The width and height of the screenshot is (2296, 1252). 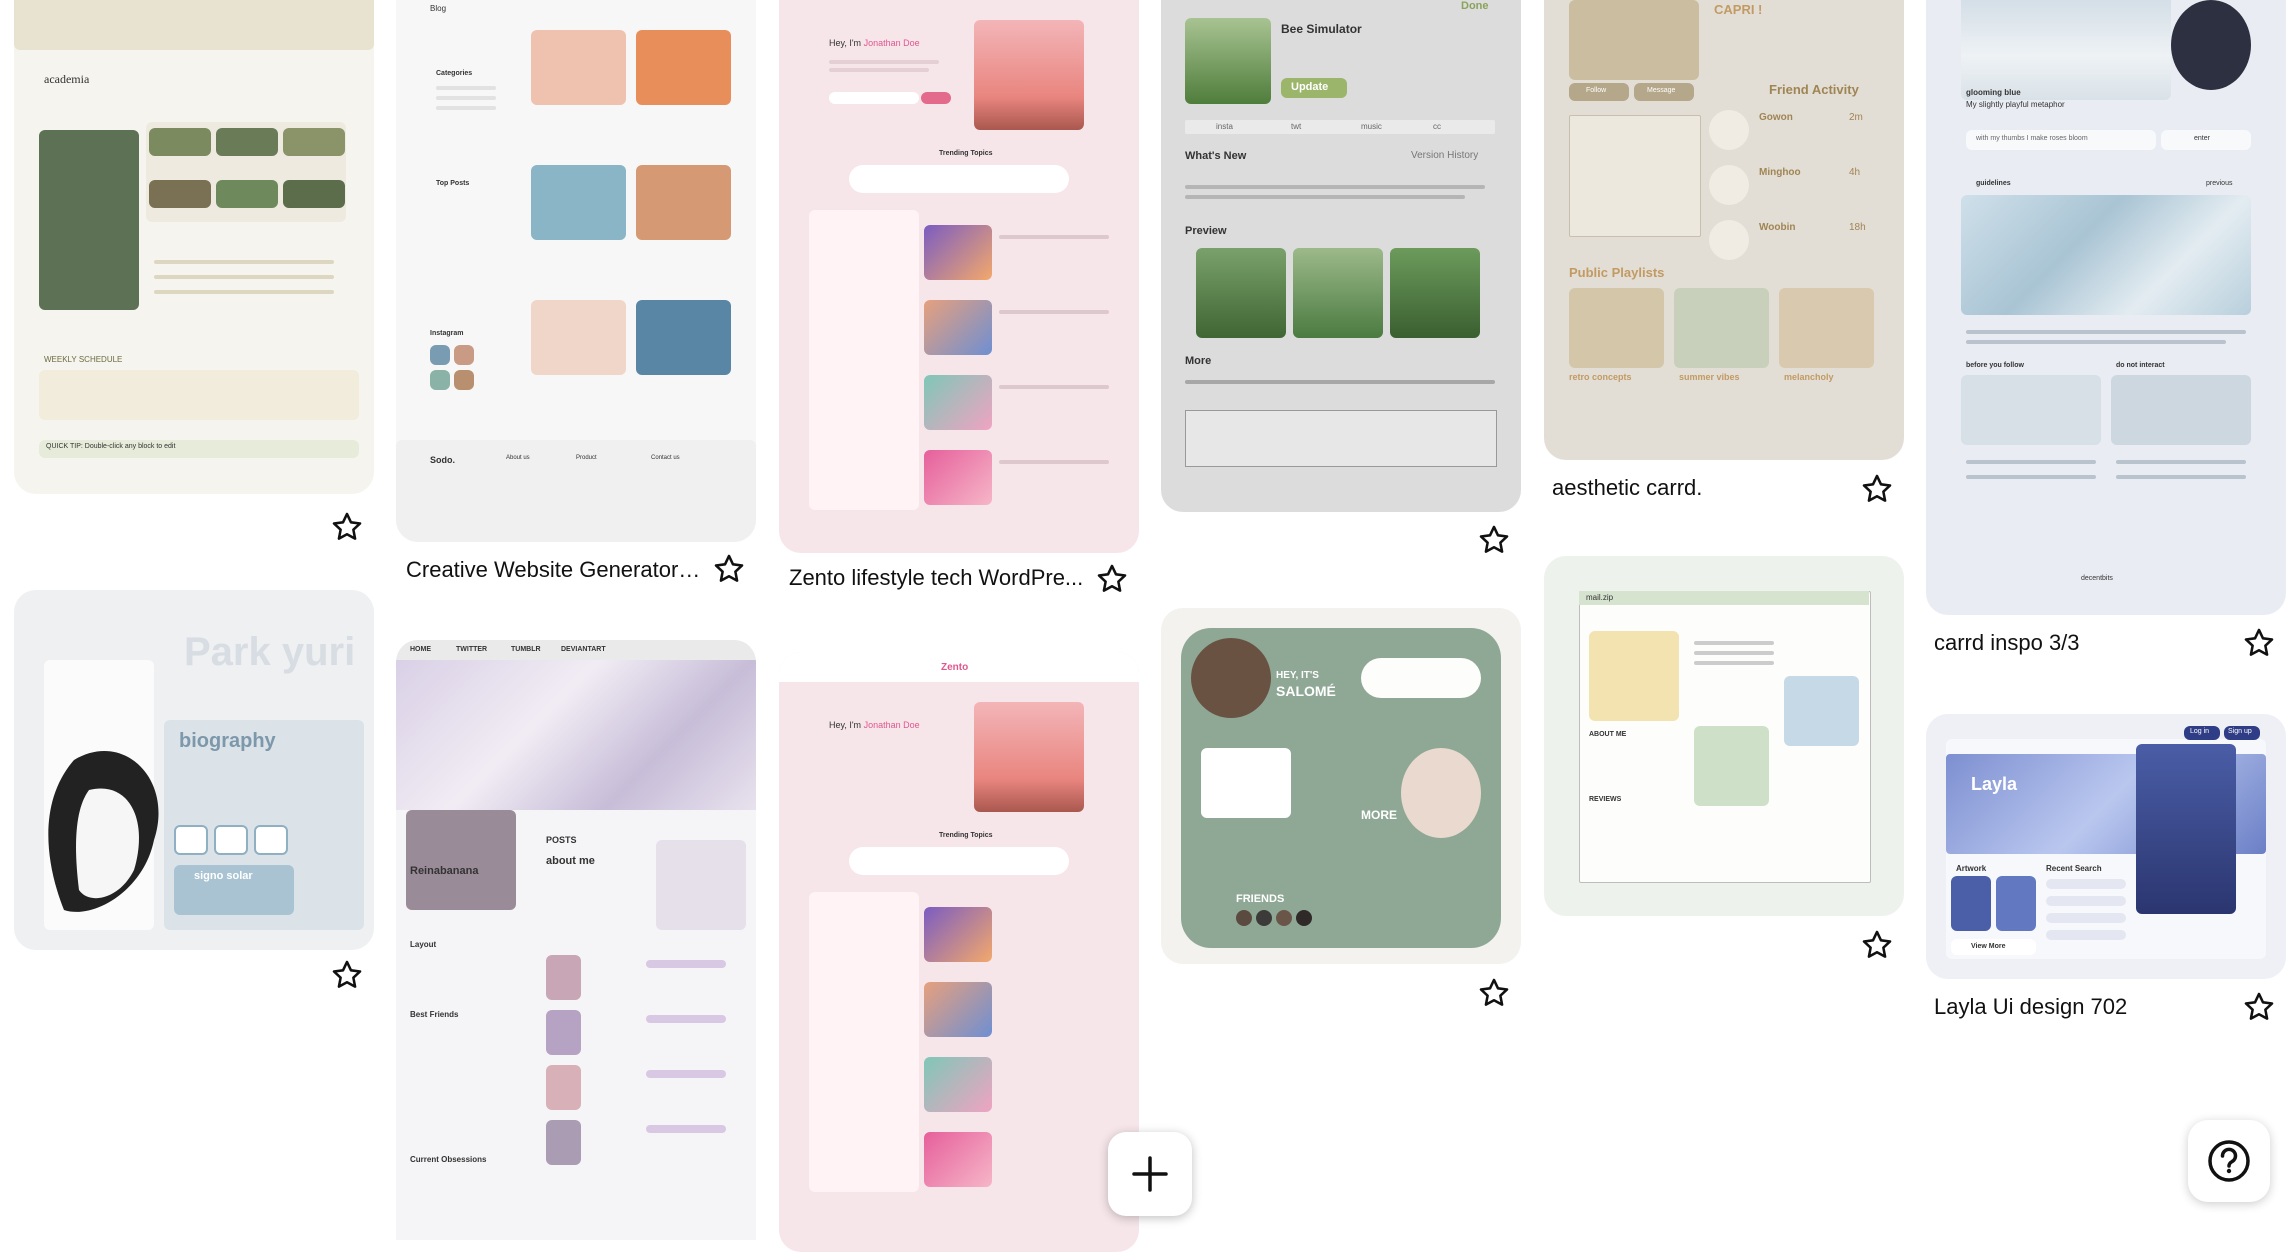 What do you see at coordinates (2097, 578) in the screenshot?
I see `thumb-footer: decentbits` at bounding box center [2097, 578].